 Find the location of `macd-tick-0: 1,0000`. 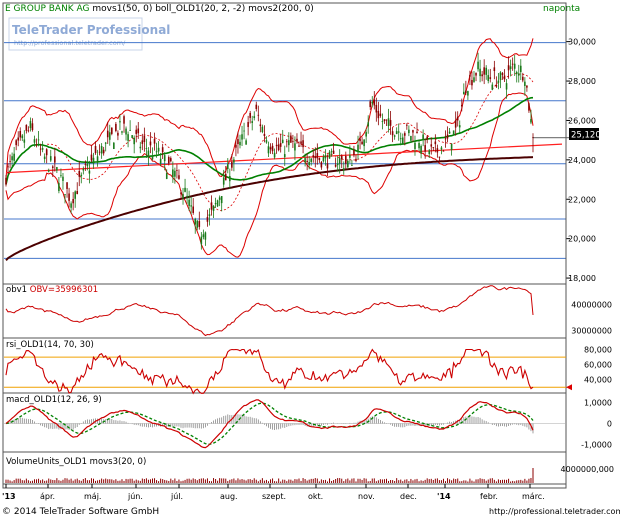

macd-tick-0: 1,0000 is located at coordinates (598, 402).